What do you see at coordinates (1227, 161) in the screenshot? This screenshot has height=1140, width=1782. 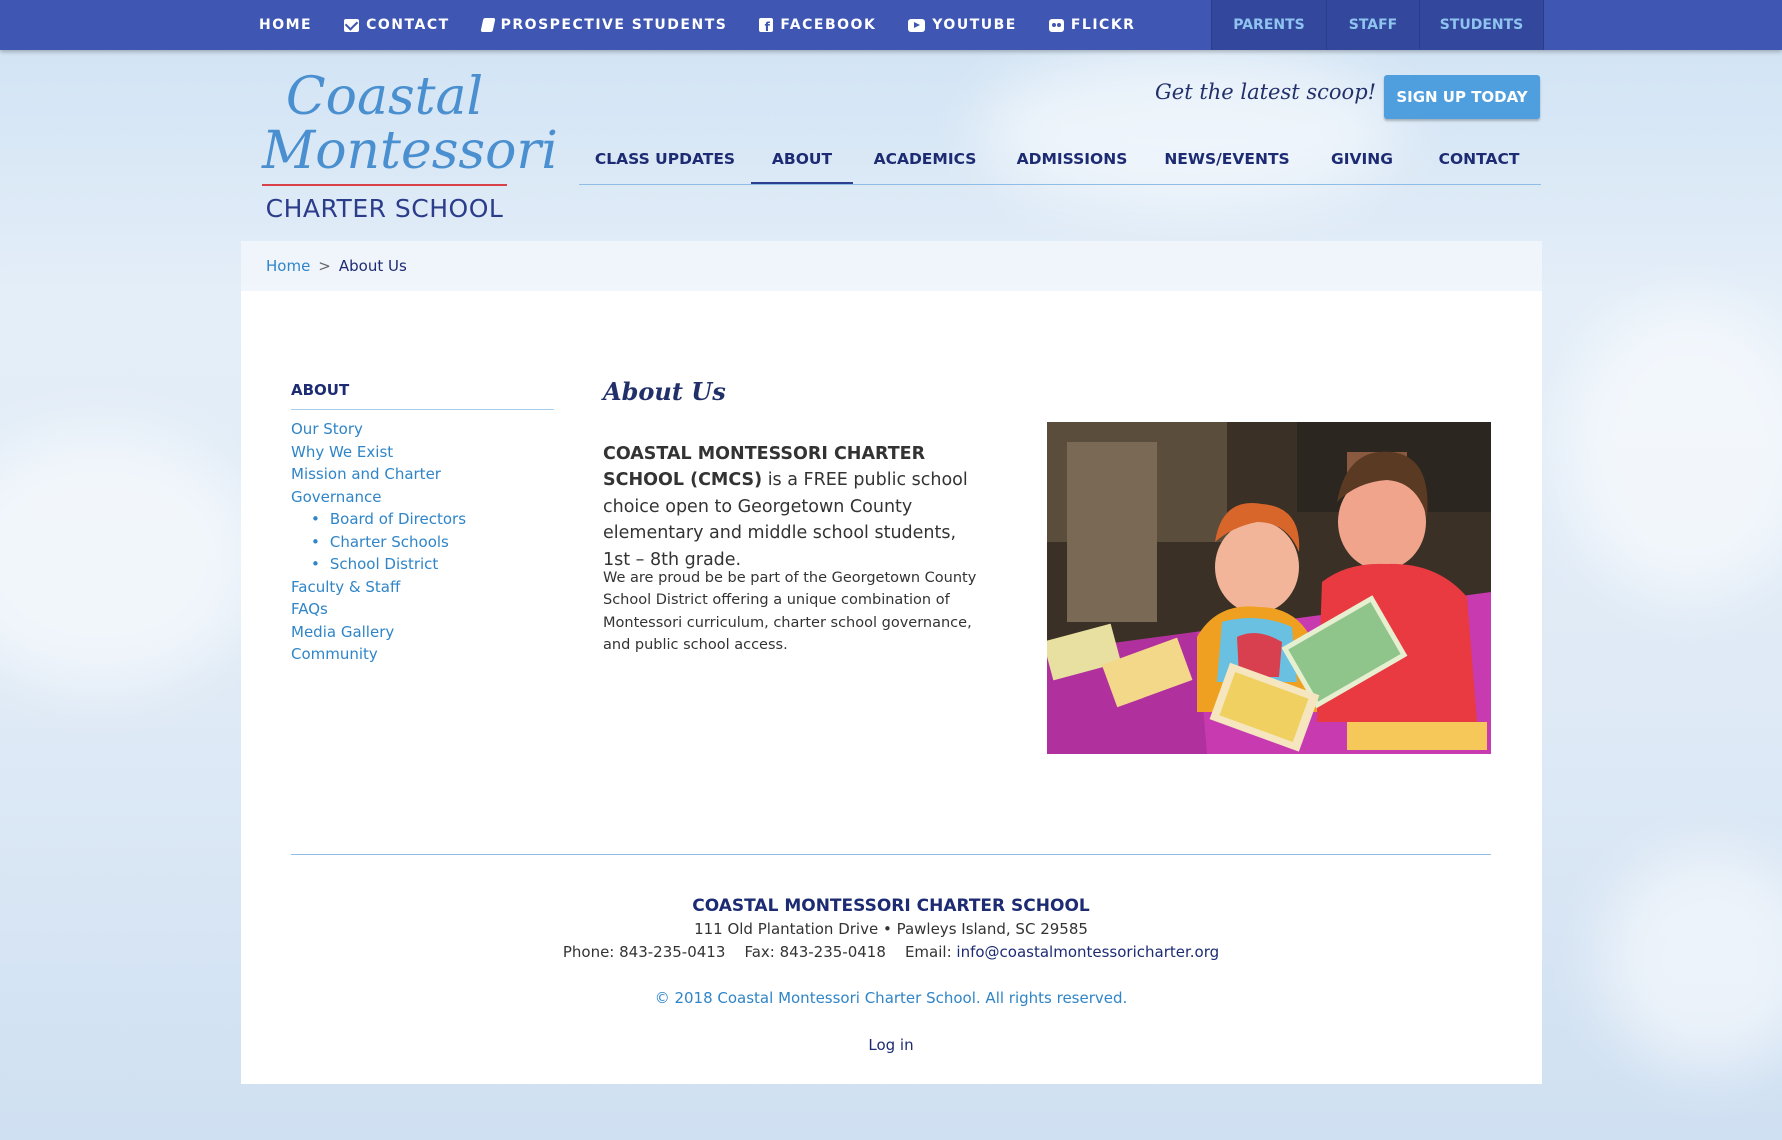 I see `nav-news-events: NEWS/EVENTS` at bounding box center [1227, 161].